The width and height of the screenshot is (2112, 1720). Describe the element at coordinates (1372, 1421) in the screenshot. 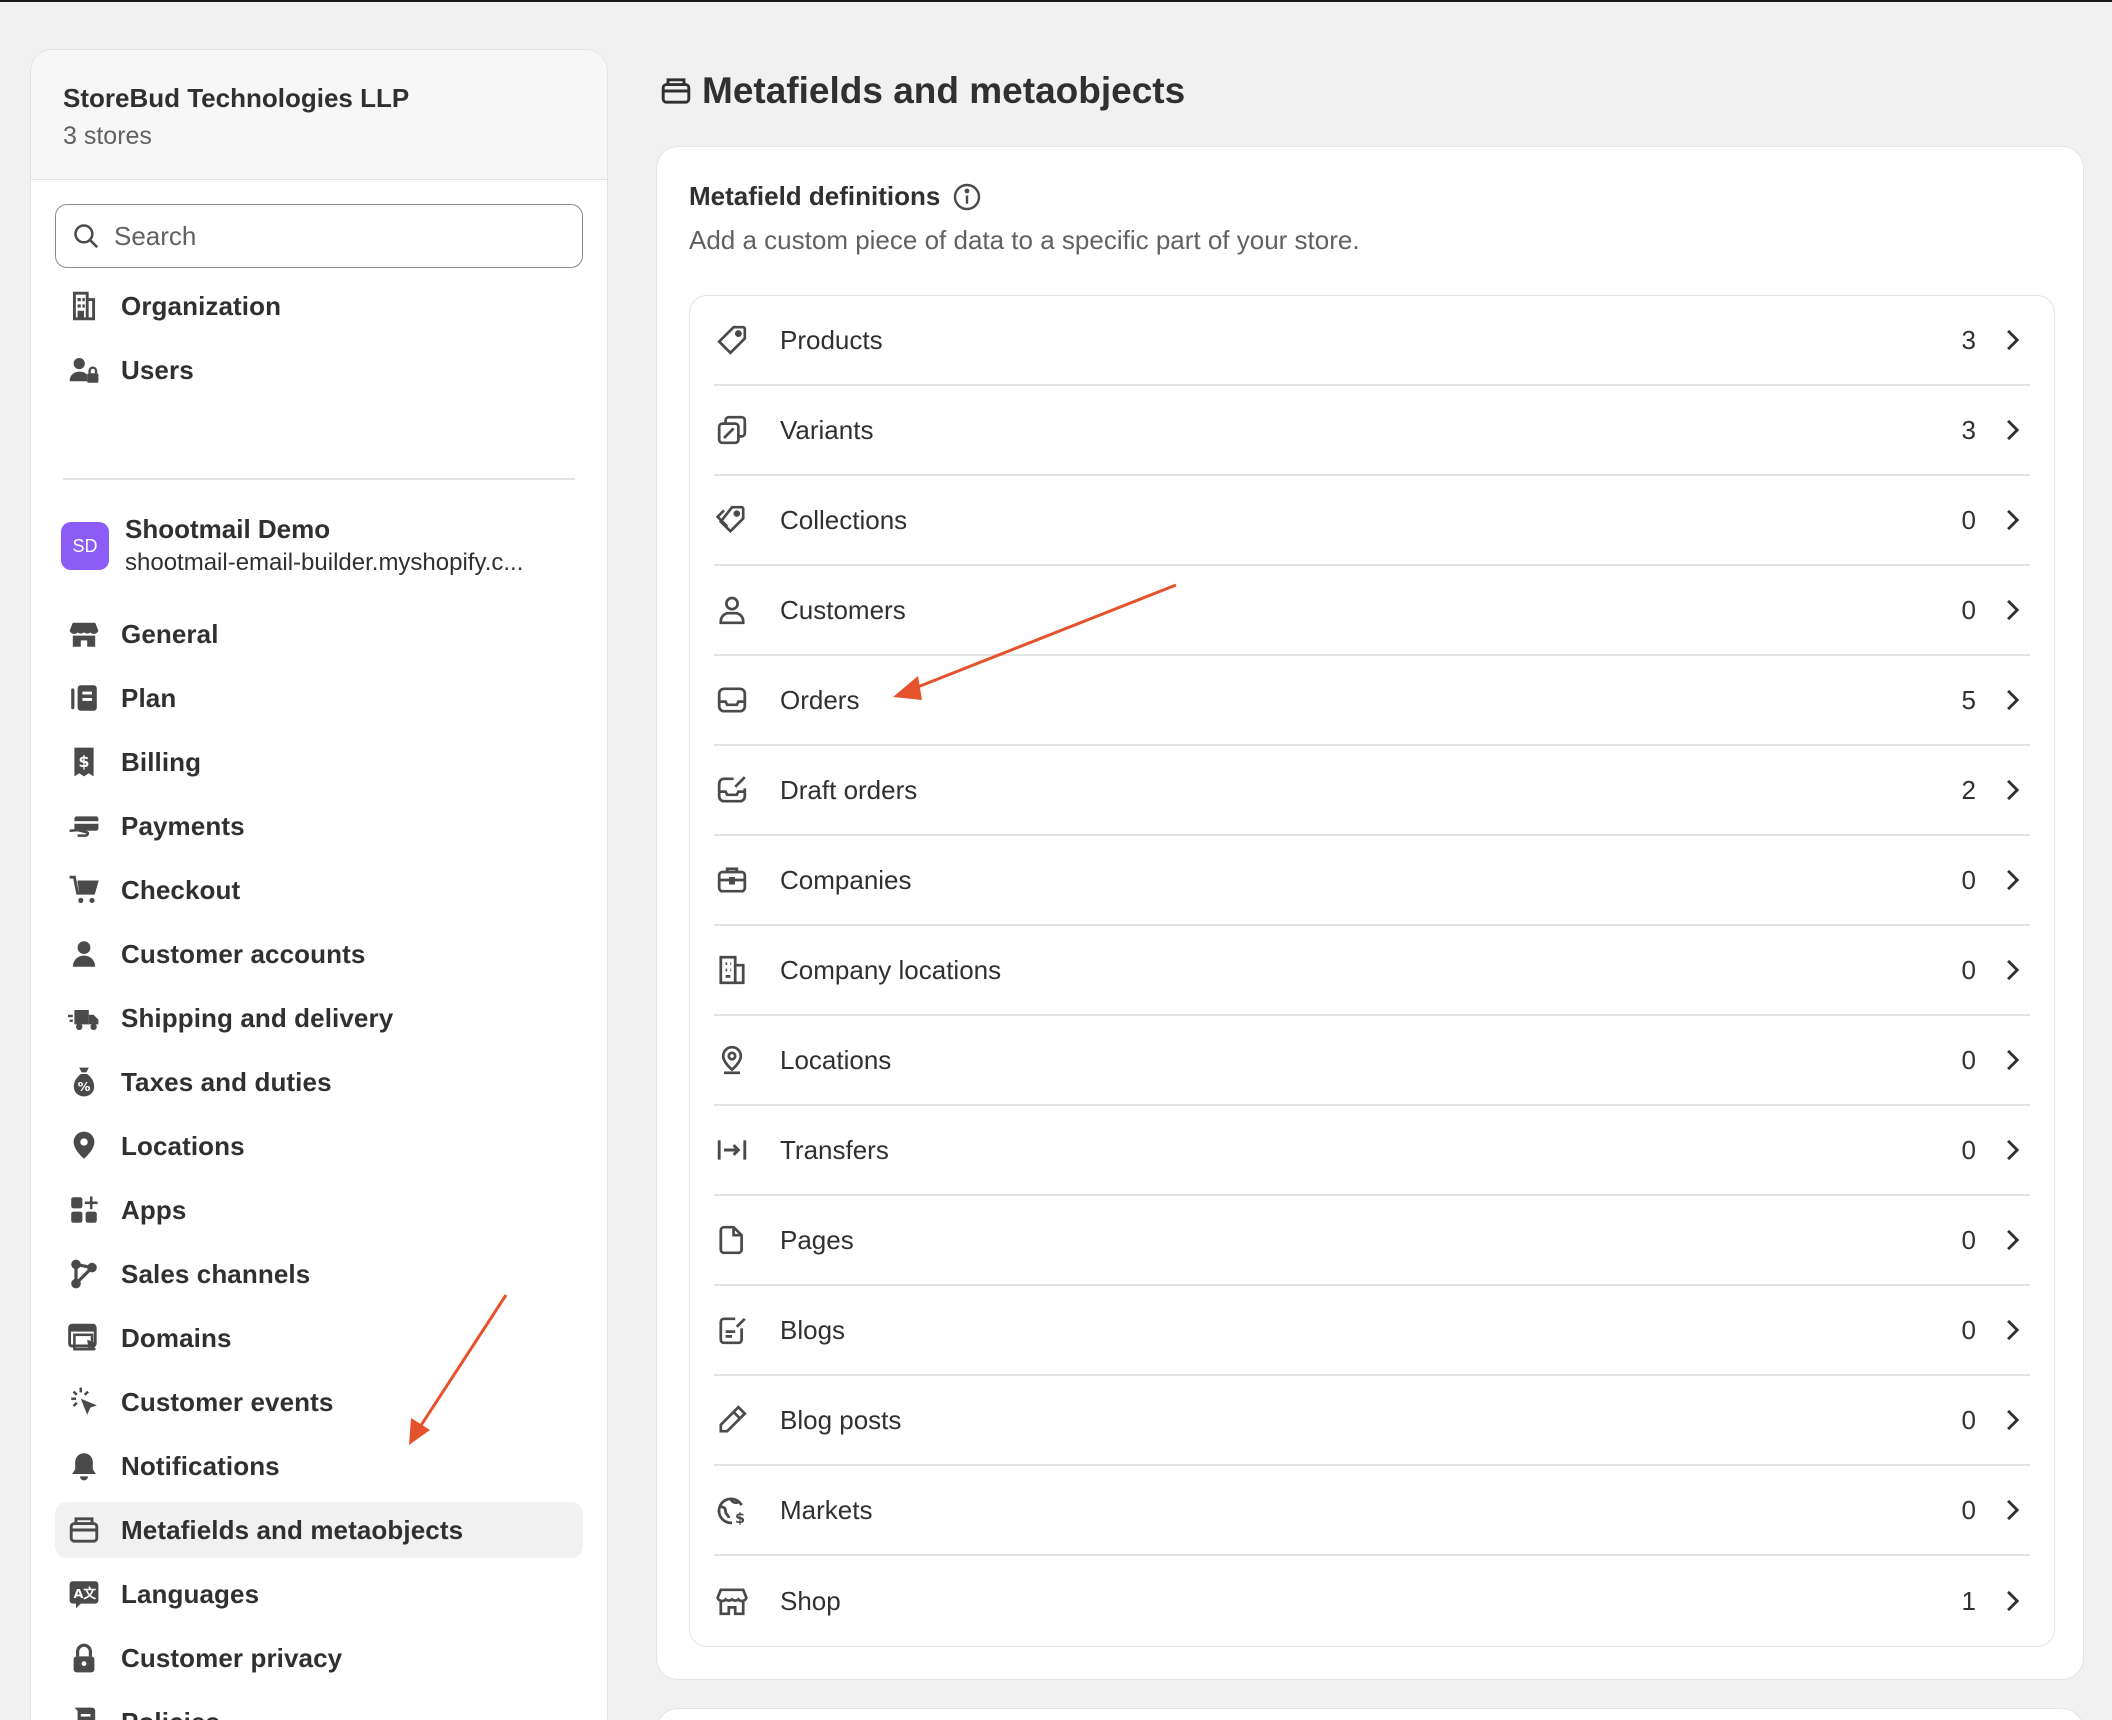

I see `definition-row-blog-posts: Blog posts 0` at that location.